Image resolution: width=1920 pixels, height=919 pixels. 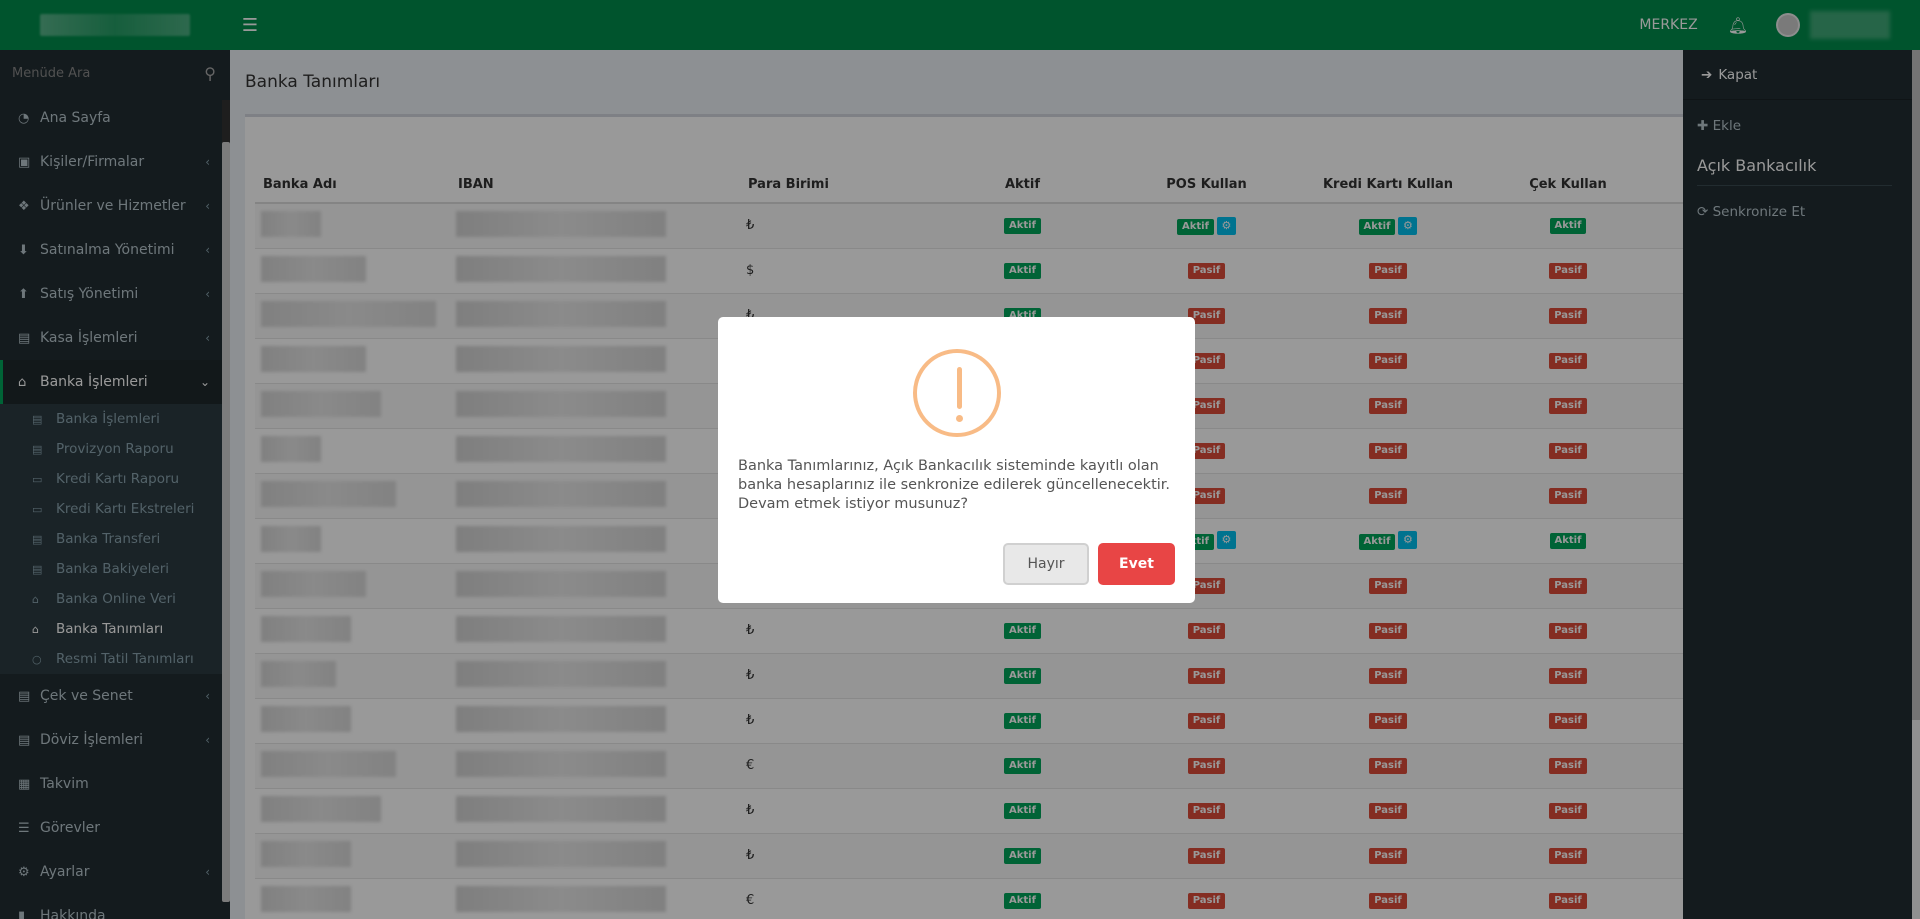 I want to click on warning-bar, so click(x=959, y=388).